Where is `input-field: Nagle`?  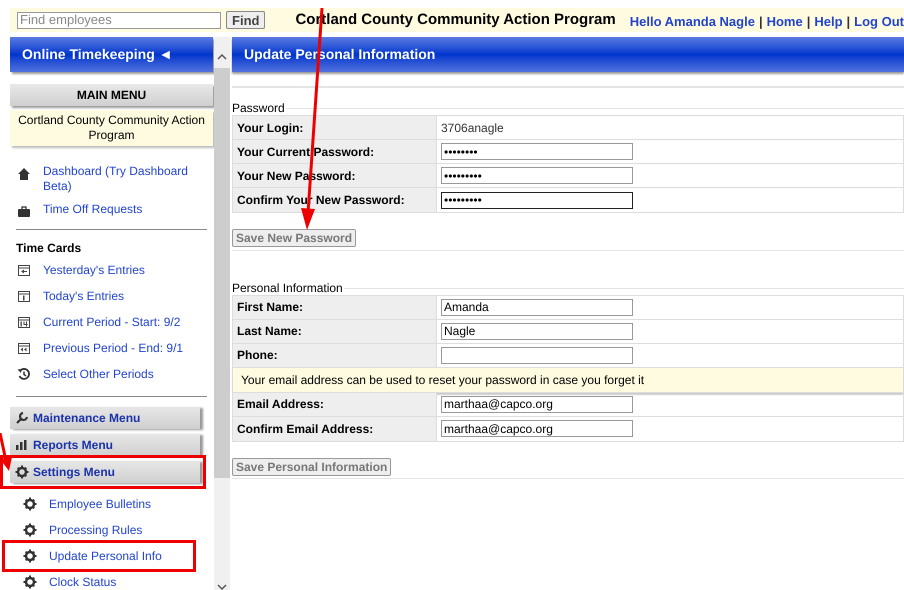
input-field: Nagle is located at coordinates (537, 331).